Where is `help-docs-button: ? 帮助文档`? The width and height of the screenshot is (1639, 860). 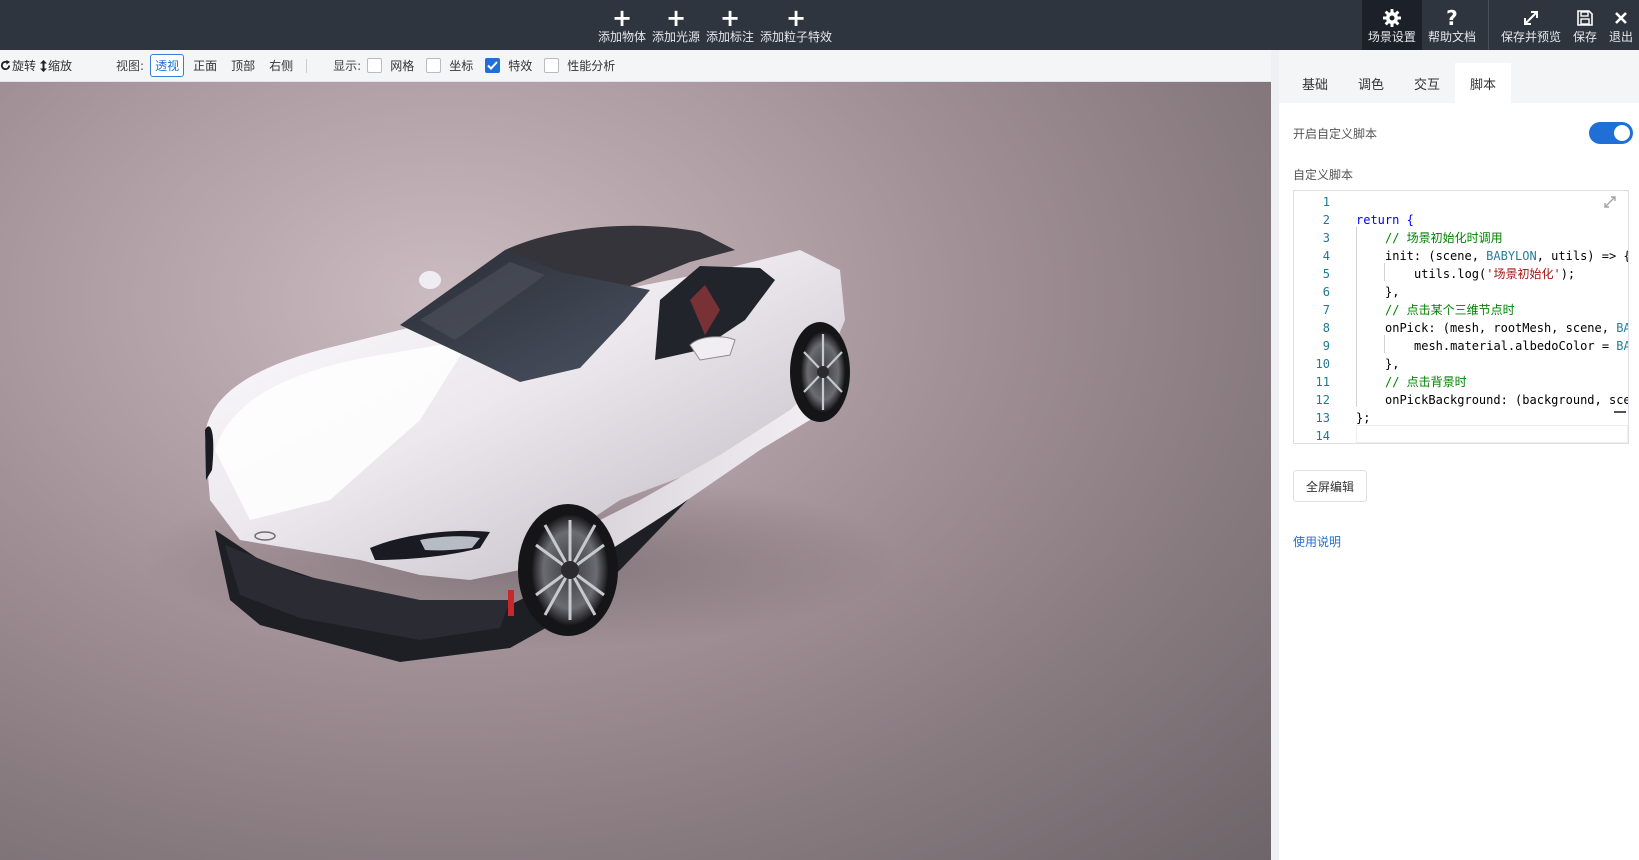
help-docs-button: ? 帮助文档 is located at coordinates (1452, 25).